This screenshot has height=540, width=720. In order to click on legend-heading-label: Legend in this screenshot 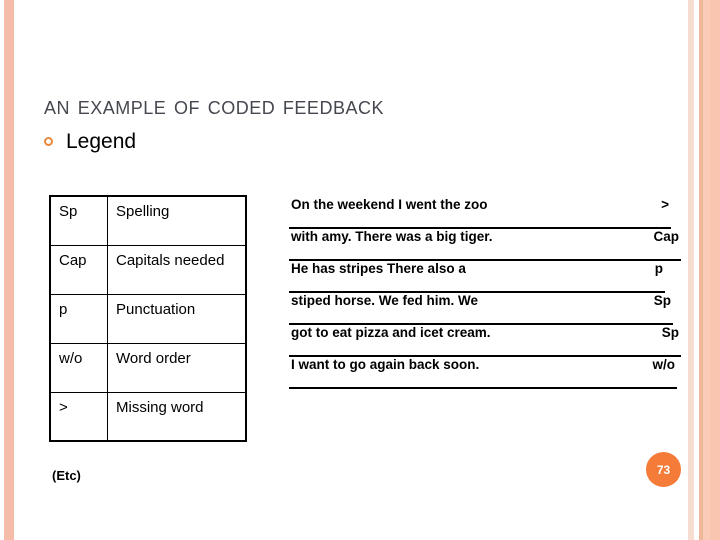, I will do `click(101, 141)`.